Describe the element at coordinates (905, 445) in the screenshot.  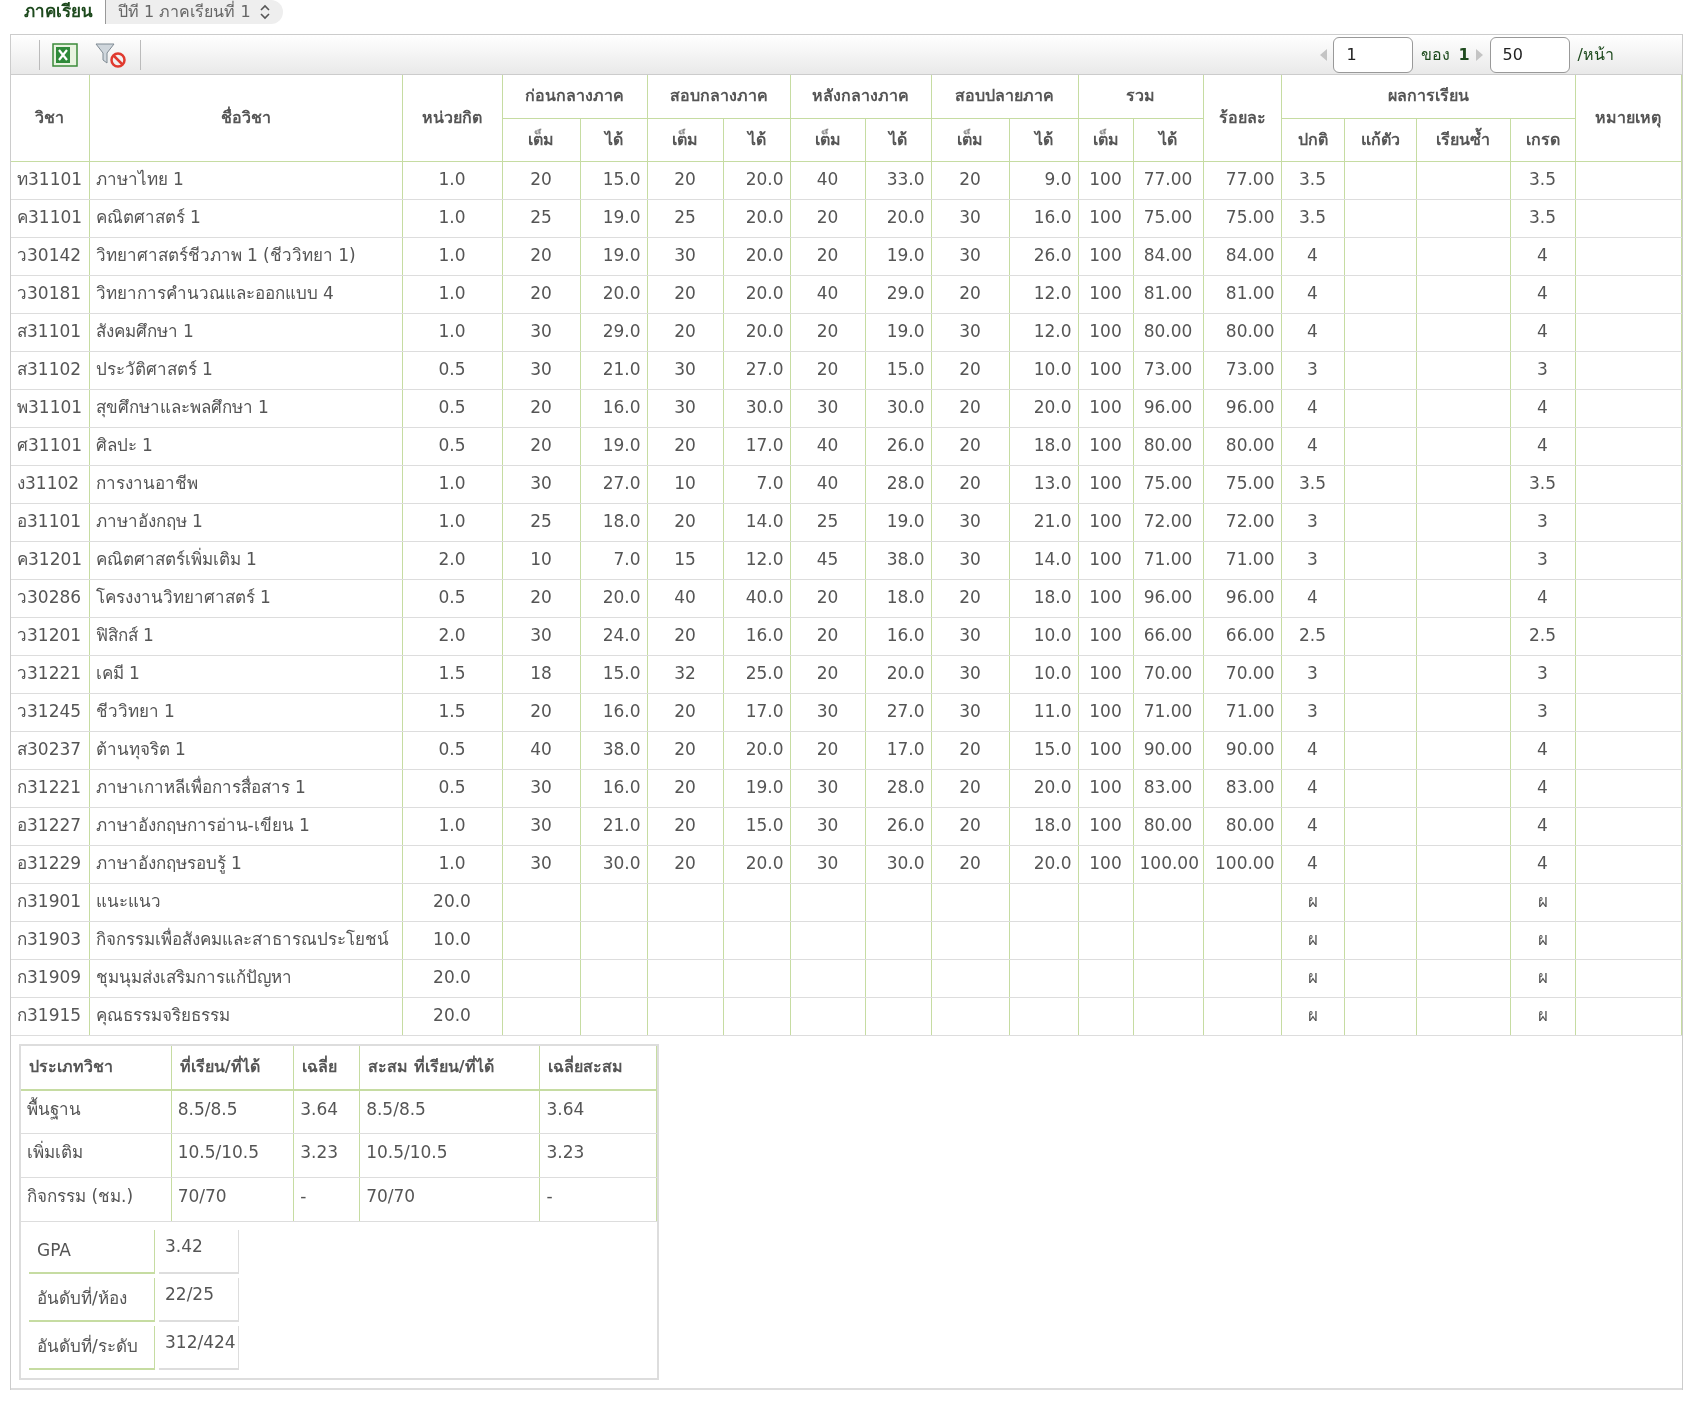
I see `table-cell: 26.0` at that location.